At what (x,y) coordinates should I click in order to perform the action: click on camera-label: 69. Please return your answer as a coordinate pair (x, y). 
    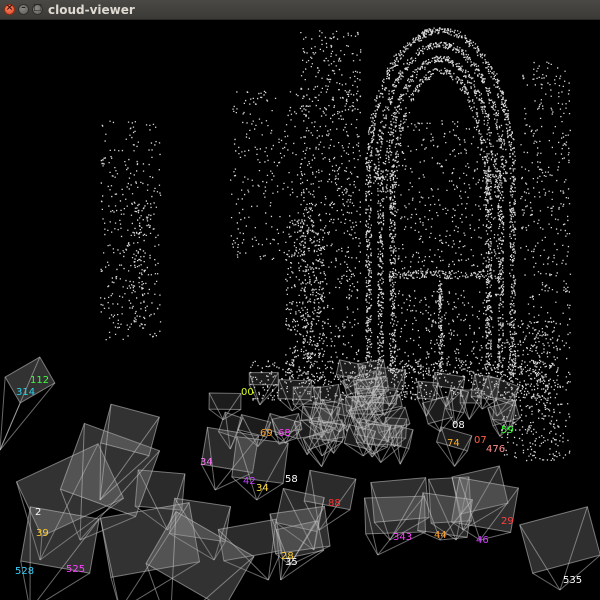
    Looking at the image, I should click on (266, 433).